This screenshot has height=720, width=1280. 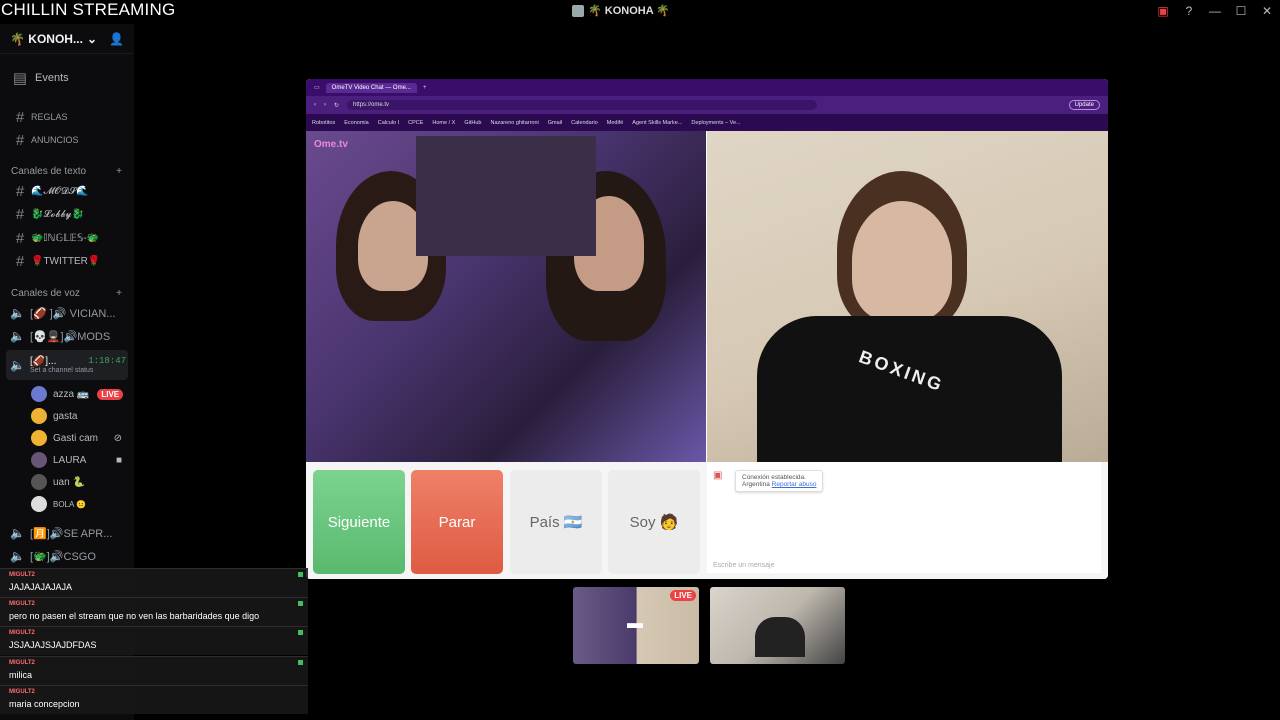 I want to click on sidebar-item-events: ▤ Events, so click(x=67, y=78).